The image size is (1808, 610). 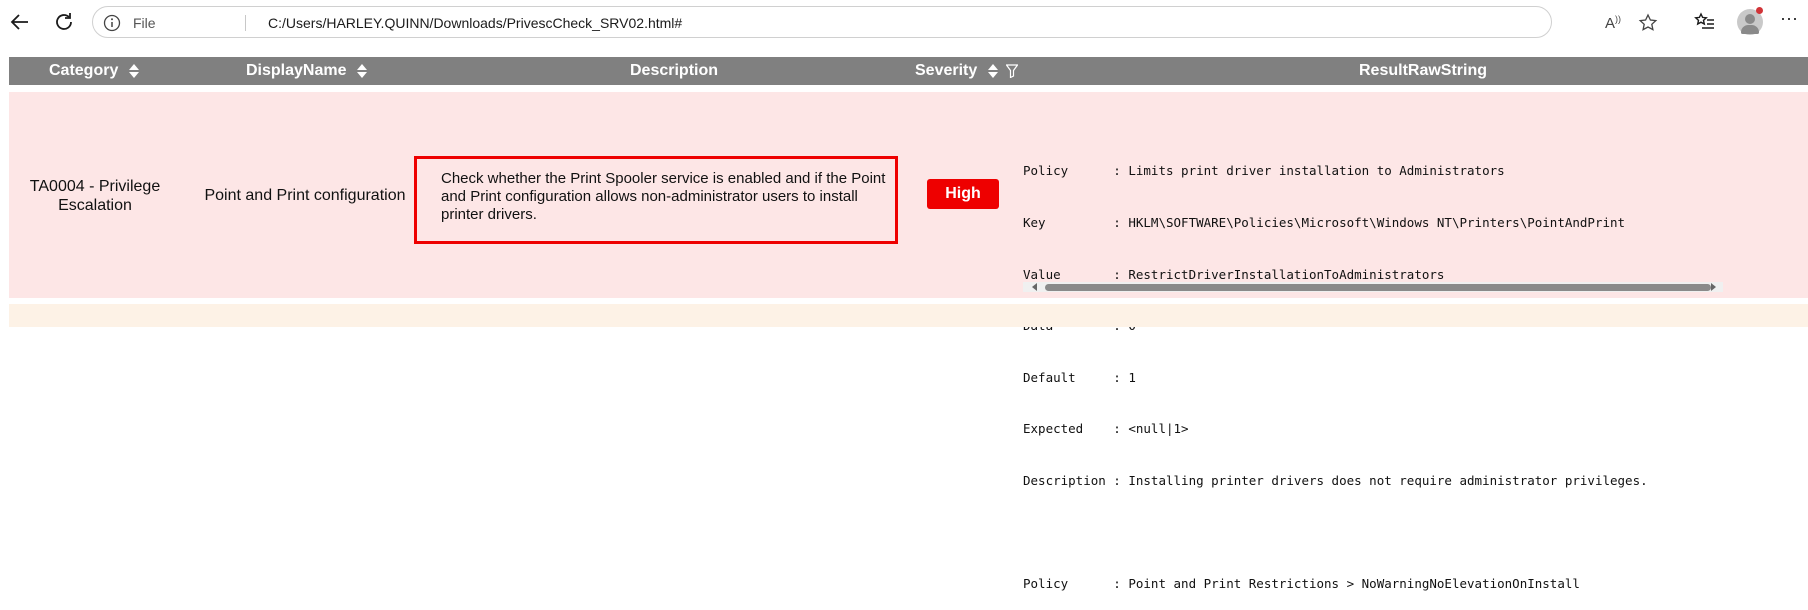 I want to click on column-resultrawstring-label: ResultRawString, so click(x=1423, y=70).